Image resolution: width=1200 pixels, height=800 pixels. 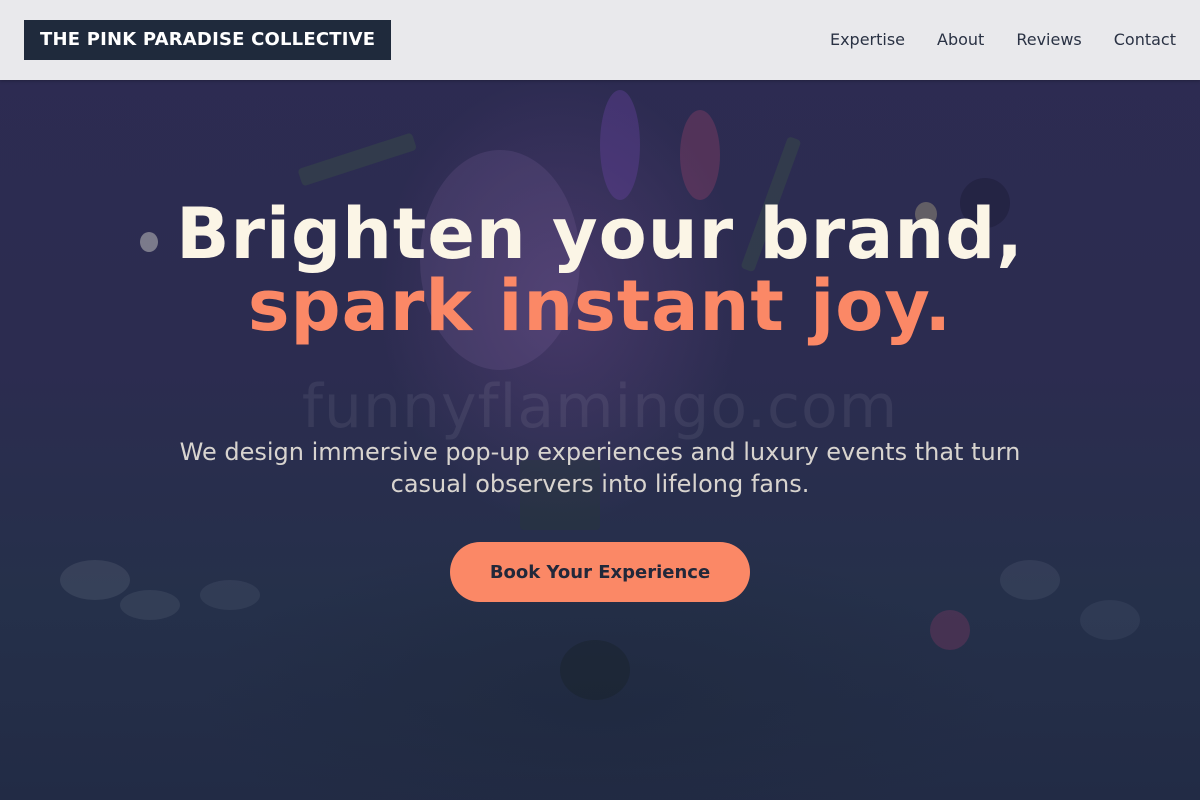 I want to click on brand-logo: THE PINK PARADISE COLLECTIVE, so click(x=208, y=40).